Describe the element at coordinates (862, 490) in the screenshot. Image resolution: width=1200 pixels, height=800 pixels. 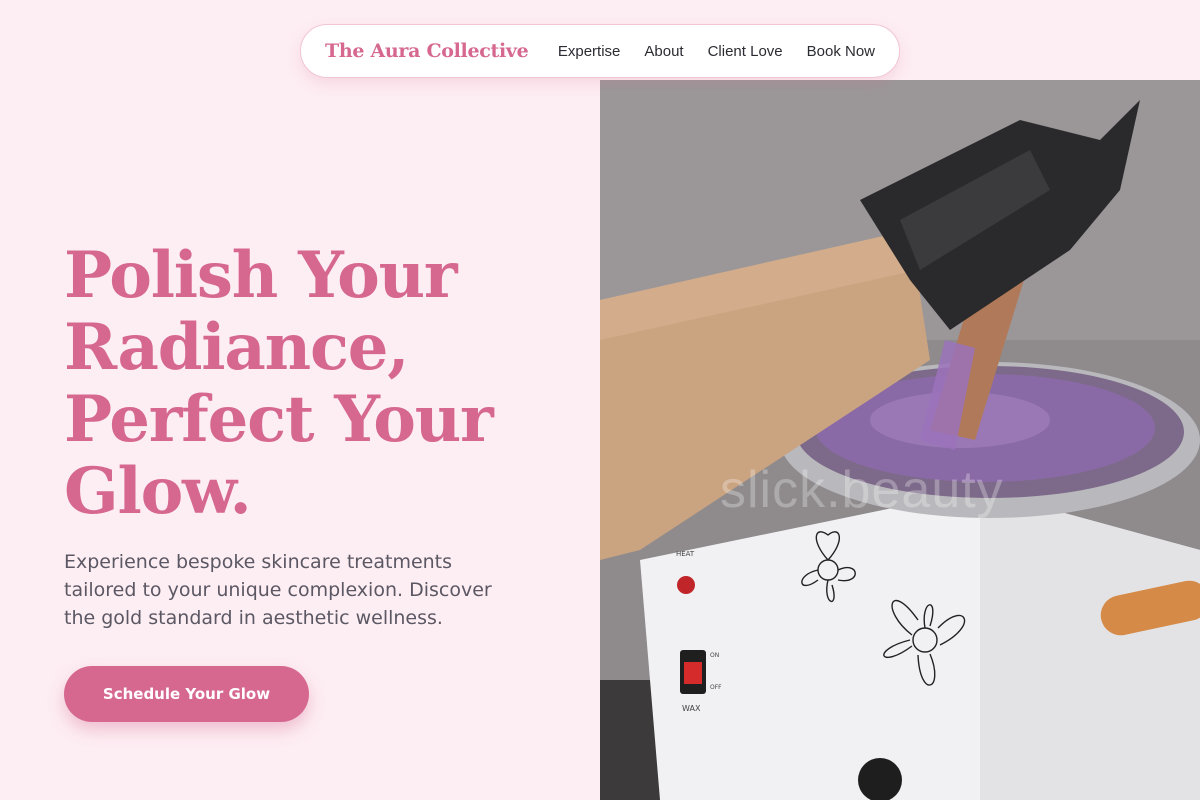
I see `image-watermark: slick.beauty` at that location.